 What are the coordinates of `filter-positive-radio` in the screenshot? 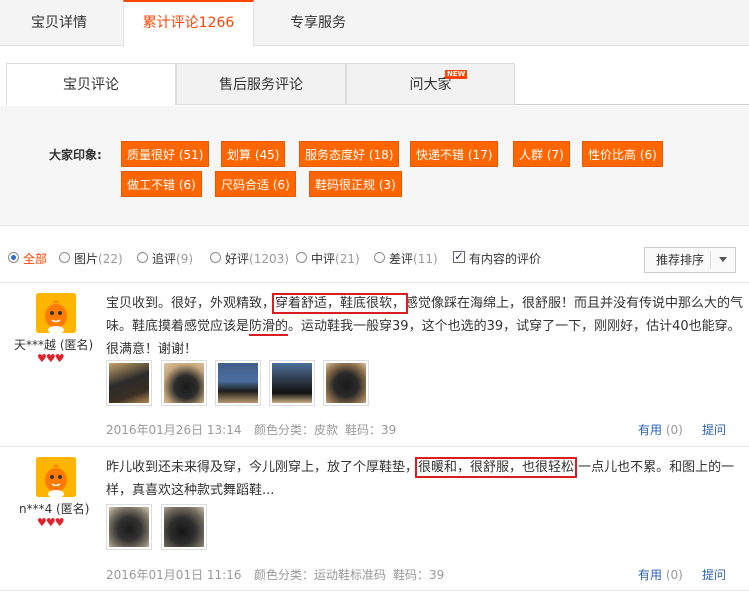 It's located at (215, 257).